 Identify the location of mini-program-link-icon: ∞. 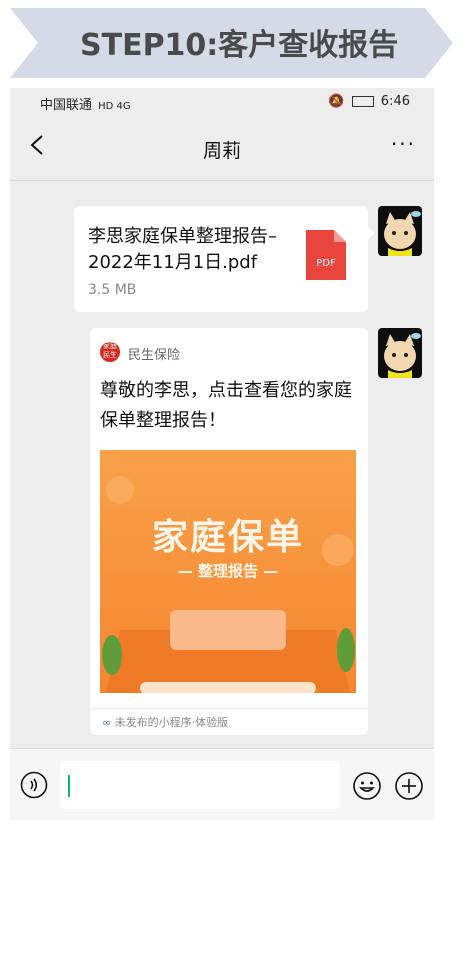
(107, 722).